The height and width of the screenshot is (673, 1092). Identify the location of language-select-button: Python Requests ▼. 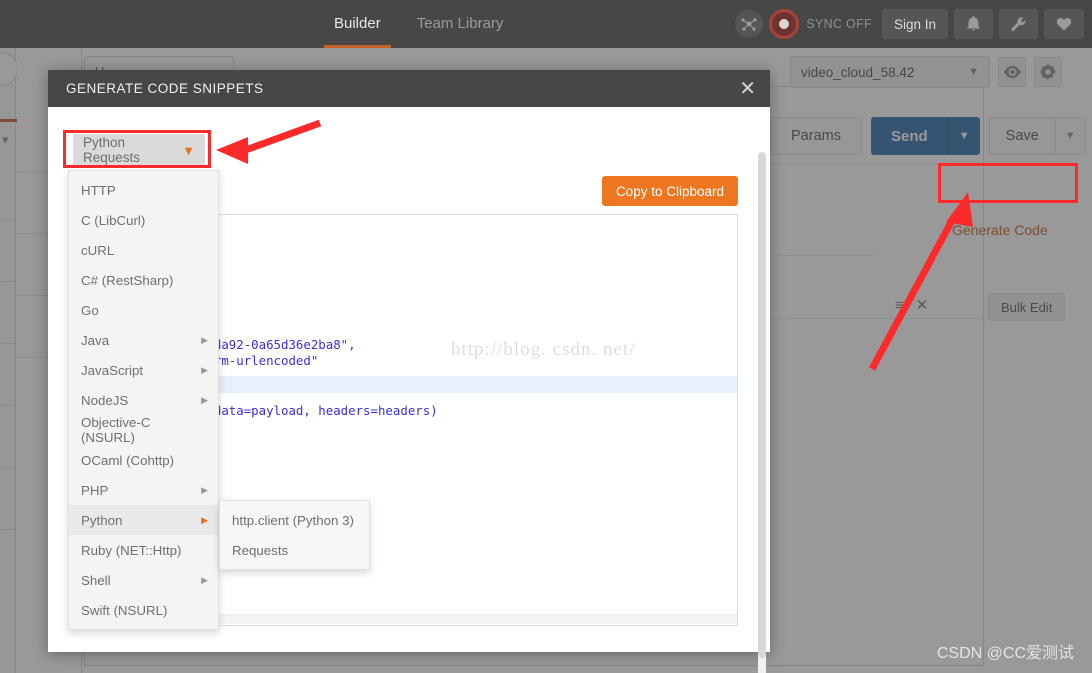
(139, 150).